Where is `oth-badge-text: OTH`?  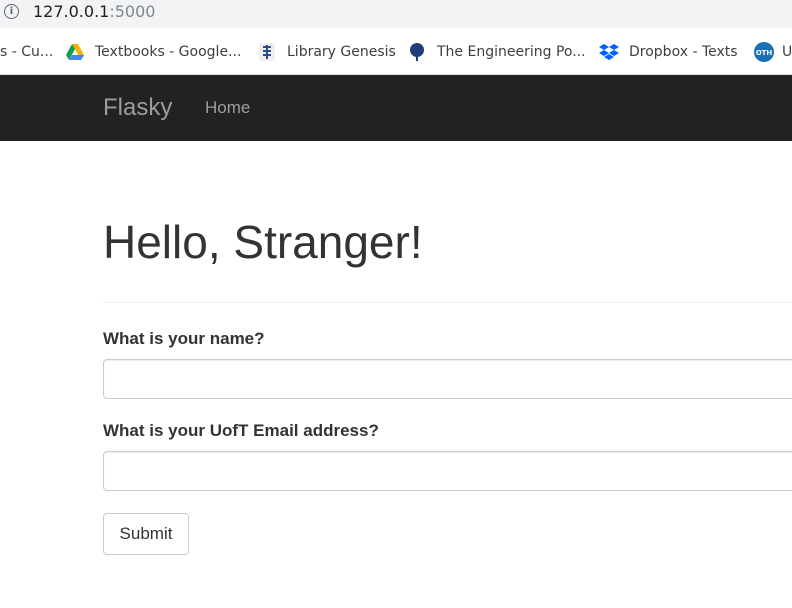
oth-badge-text: OTH is located at coordinates (764, 53).